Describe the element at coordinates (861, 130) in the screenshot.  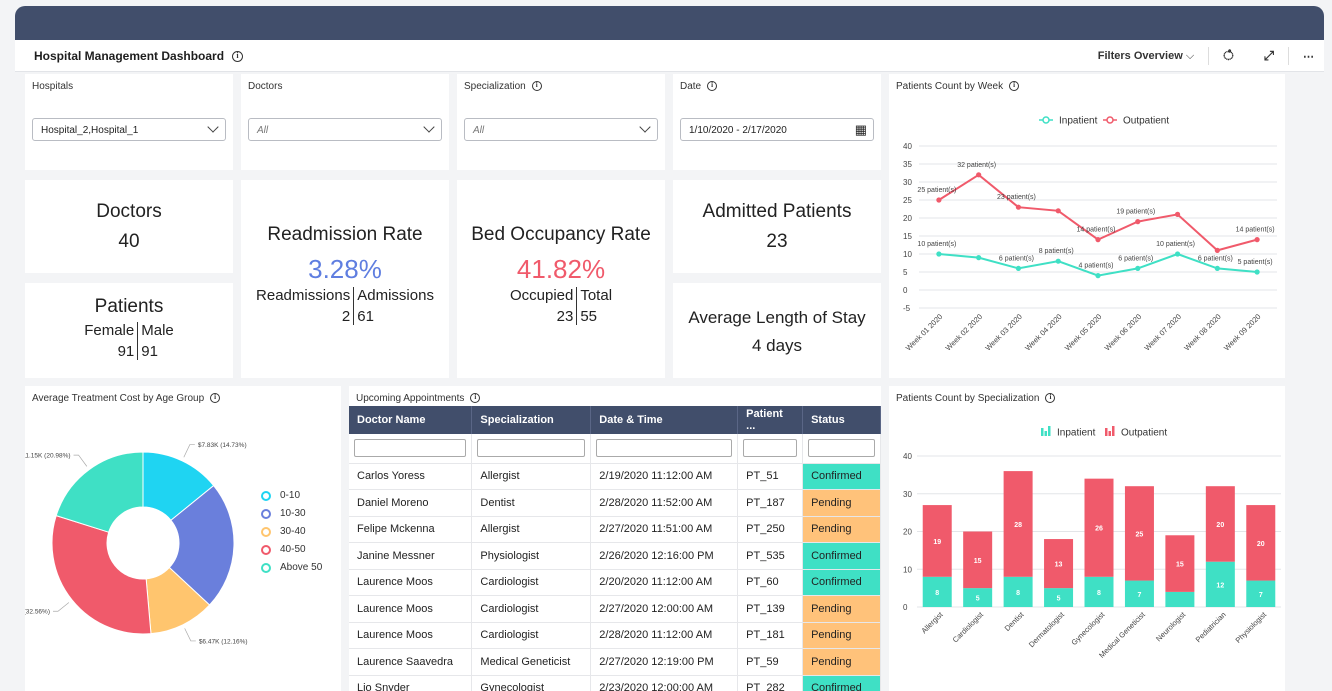
I see `calendar-icon: ▦` at that location.